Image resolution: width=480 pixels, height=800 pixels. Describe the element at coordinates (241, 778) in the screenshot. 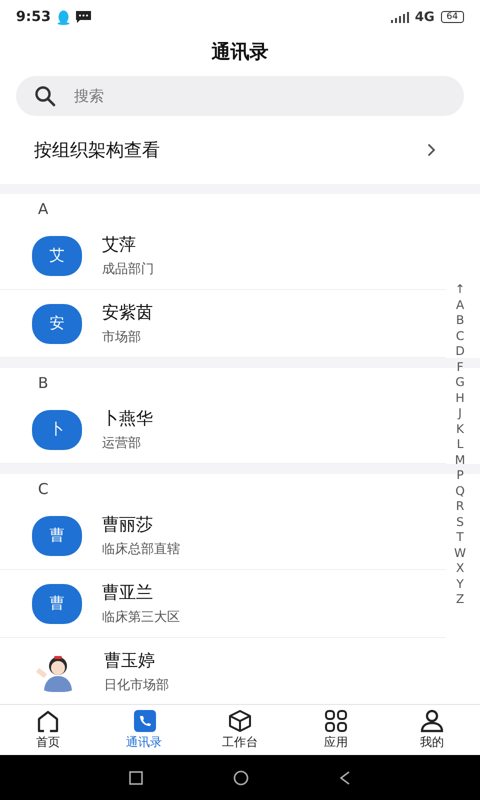

I see `home-button-icon` at that location.